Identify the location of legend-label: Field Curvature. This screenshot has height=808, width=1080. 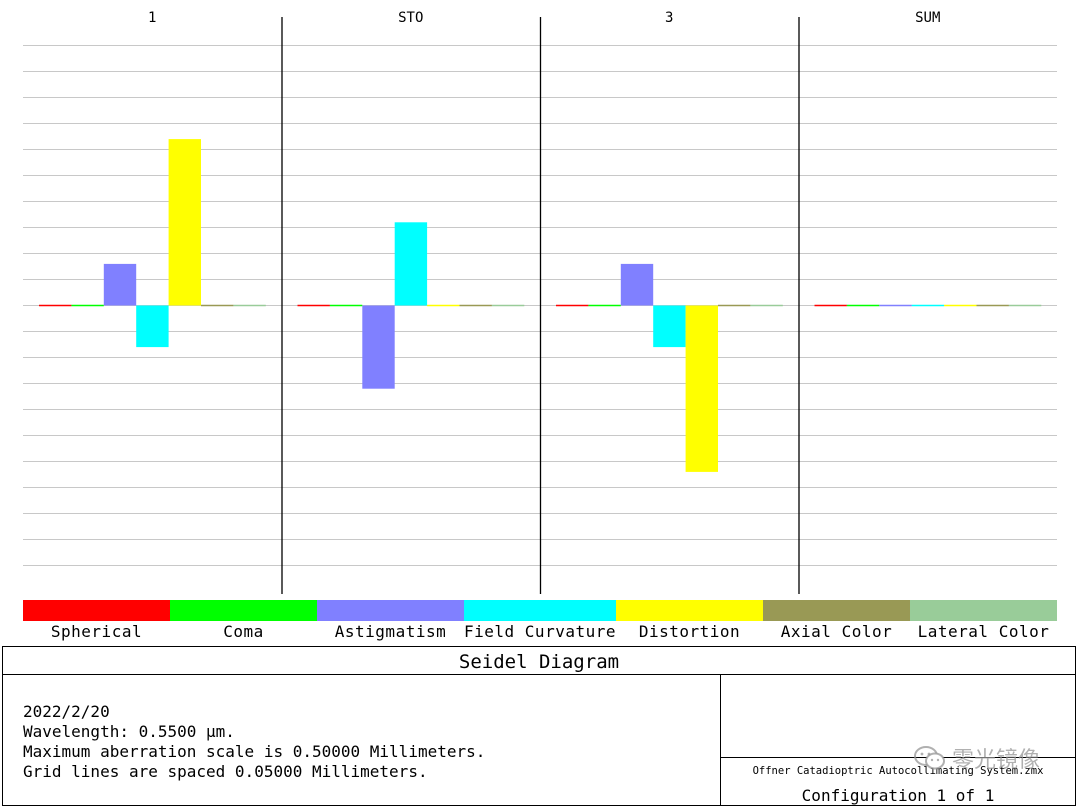
(540, 631).